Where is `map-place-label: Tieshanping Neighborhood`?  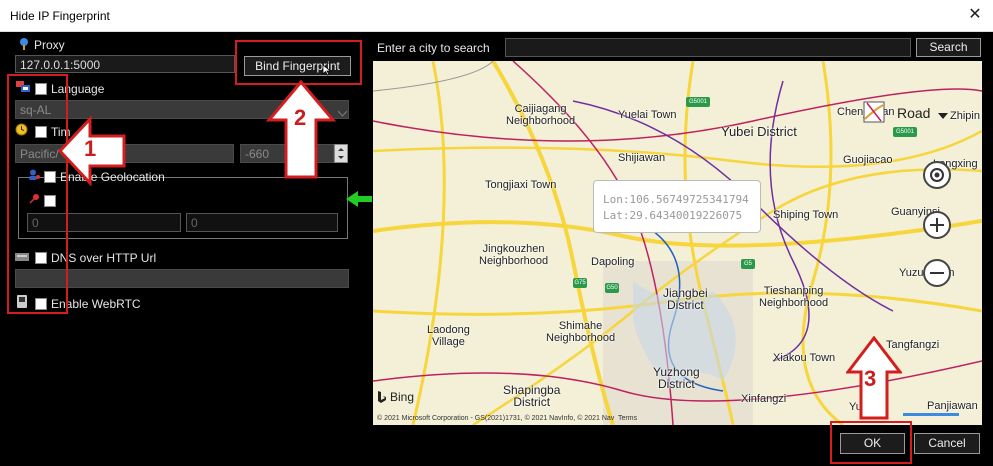 map-place-label: Tieshanping Neighborhood is located at coordinates (794, 297).